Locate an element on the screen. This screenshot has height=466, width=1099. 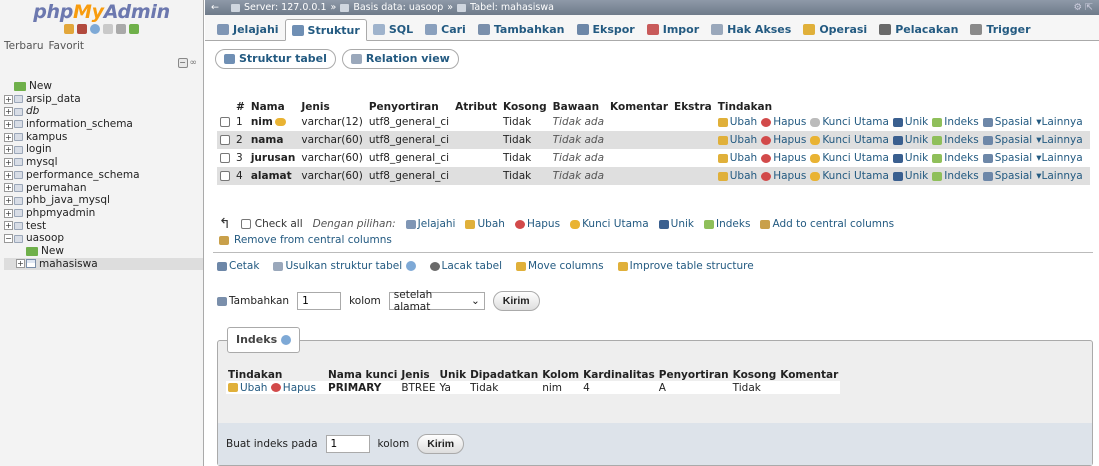
tab-sql: SQL is located at coordinates (393, 29).